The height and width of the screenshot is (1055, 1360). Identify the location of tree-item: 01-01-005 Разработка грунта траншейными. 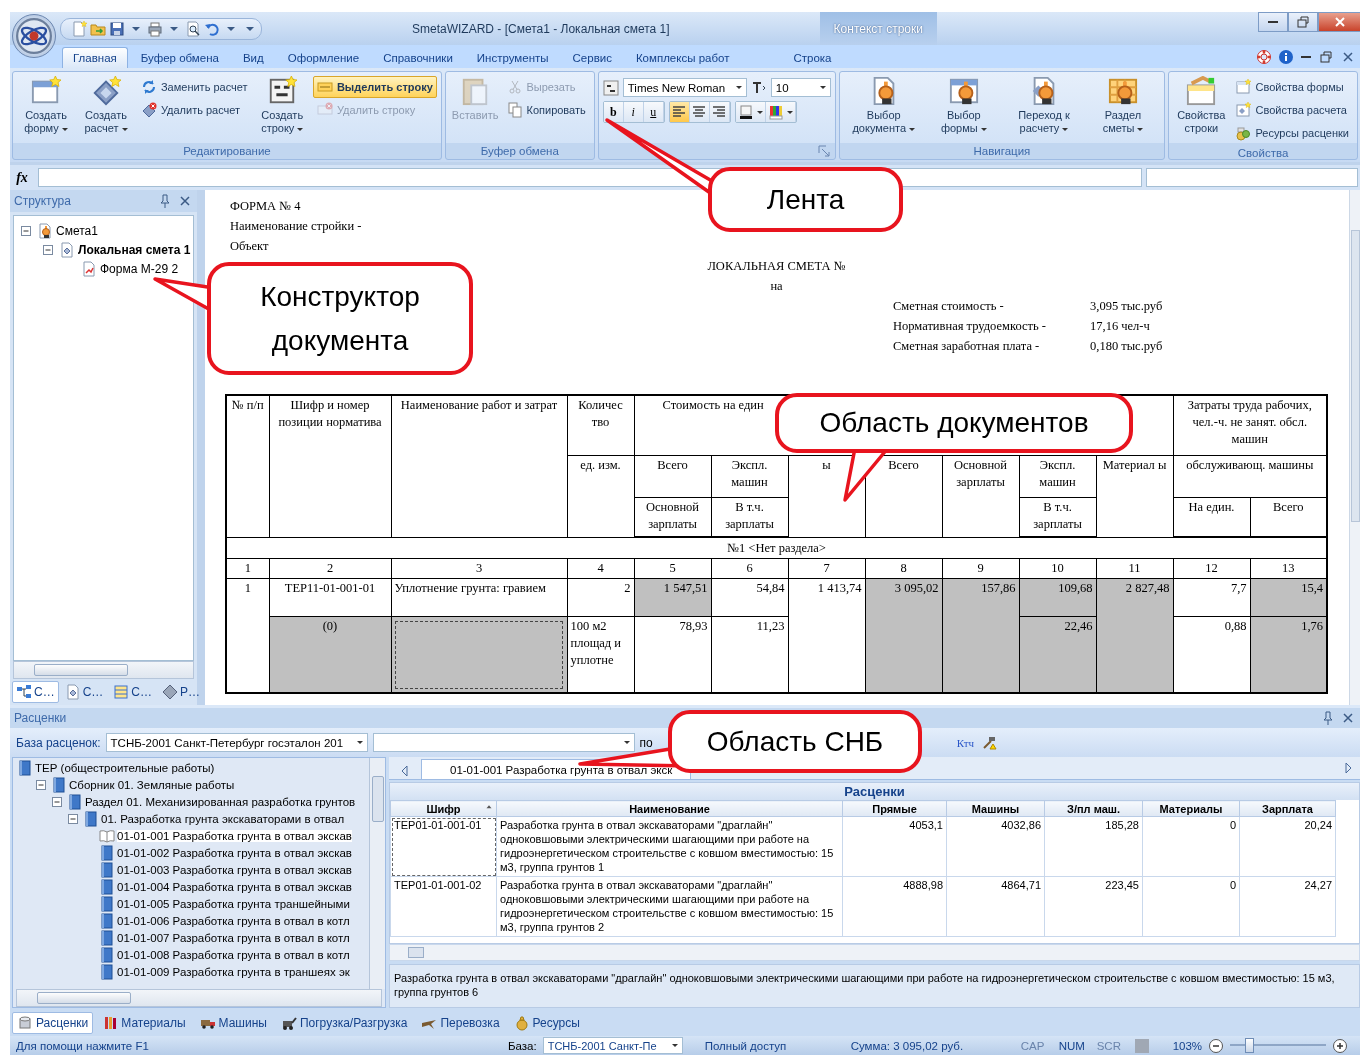
(233, 903).